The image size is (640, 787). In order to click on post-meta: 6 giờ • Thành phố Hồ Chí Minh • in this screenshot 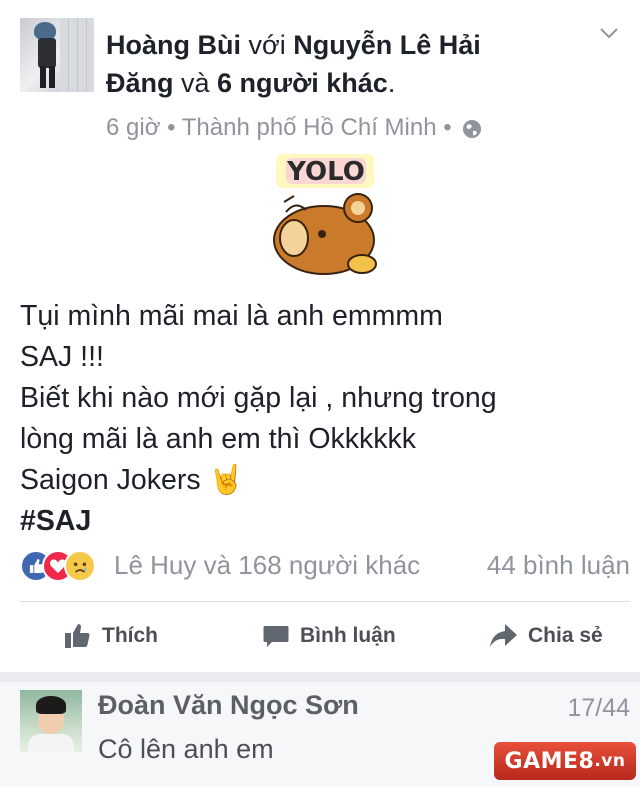, I will do `click(294, 128)`.